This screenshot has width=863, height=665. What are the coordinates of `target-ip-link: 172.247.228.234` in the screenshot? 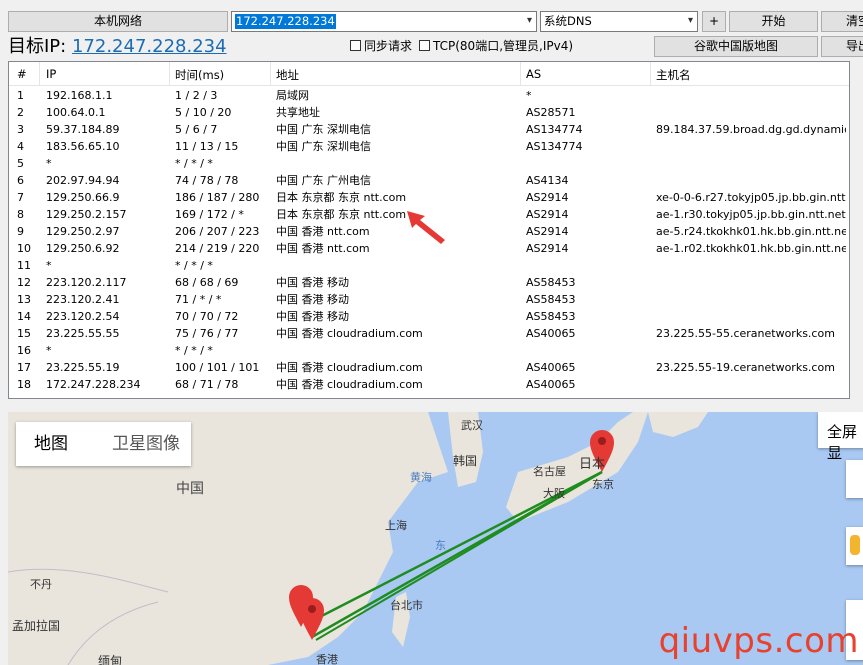 It's located at (149, 46).